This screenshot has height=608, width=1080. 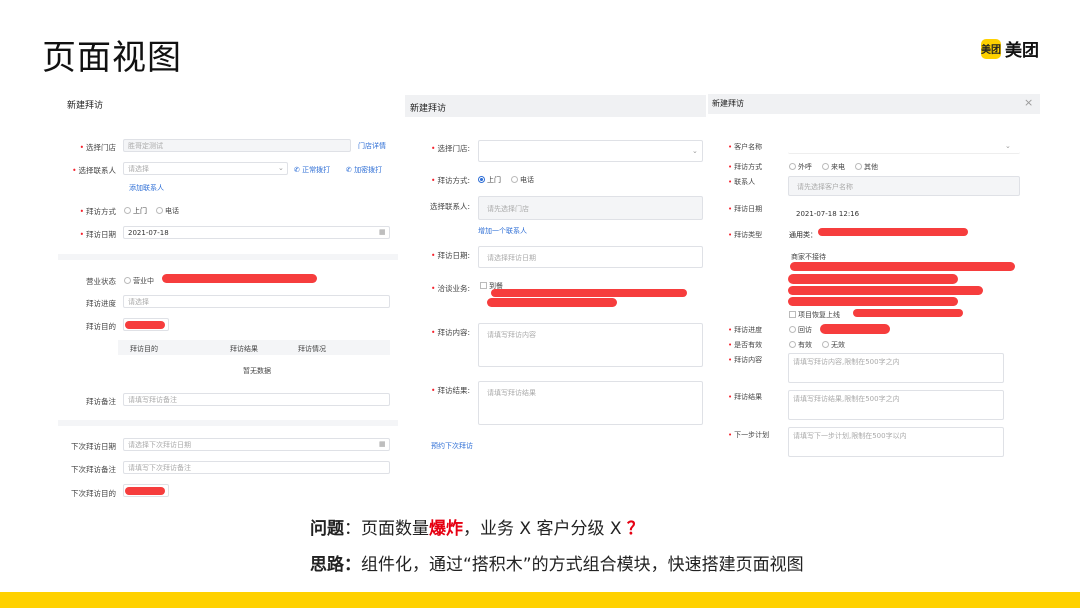 What do you see at coordinates (1010, 48) in the screenshot?
I see `meituan-logo: 美团 美团` at bounding box center [1010, 48].